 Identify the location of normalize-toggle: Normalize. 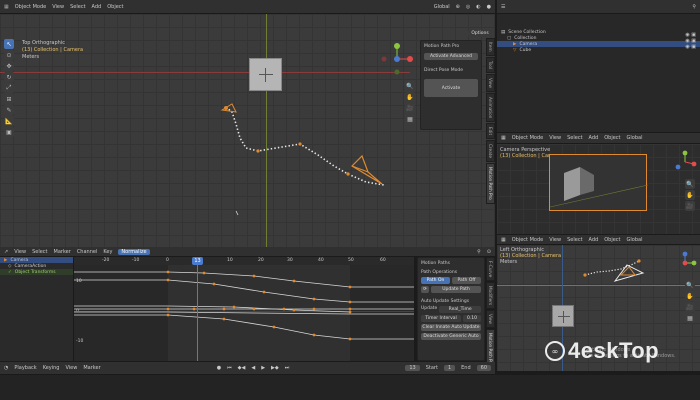
(134, 251).